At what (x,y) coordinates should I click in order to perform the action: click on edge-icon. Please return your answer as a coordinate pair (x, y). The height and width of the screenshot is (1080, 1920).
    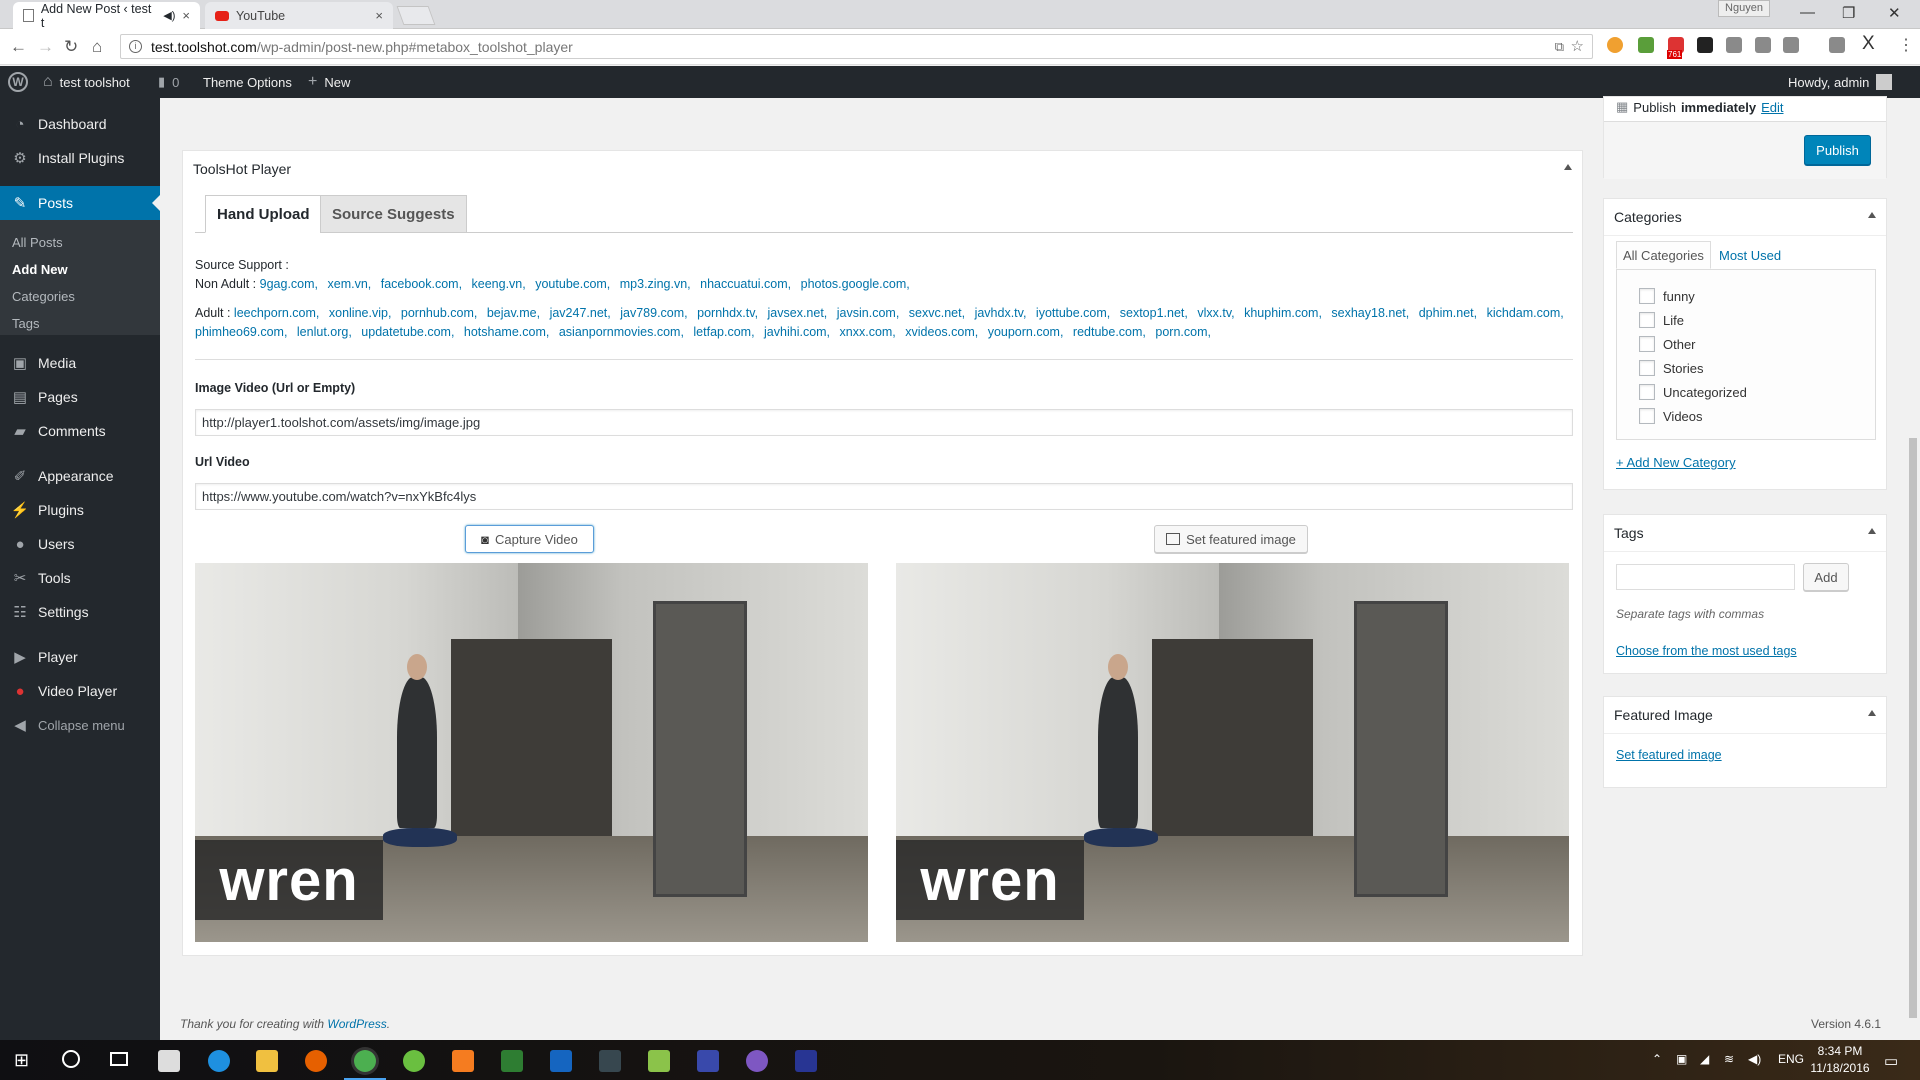
    Looking at the image, I should click on (219, 1061).